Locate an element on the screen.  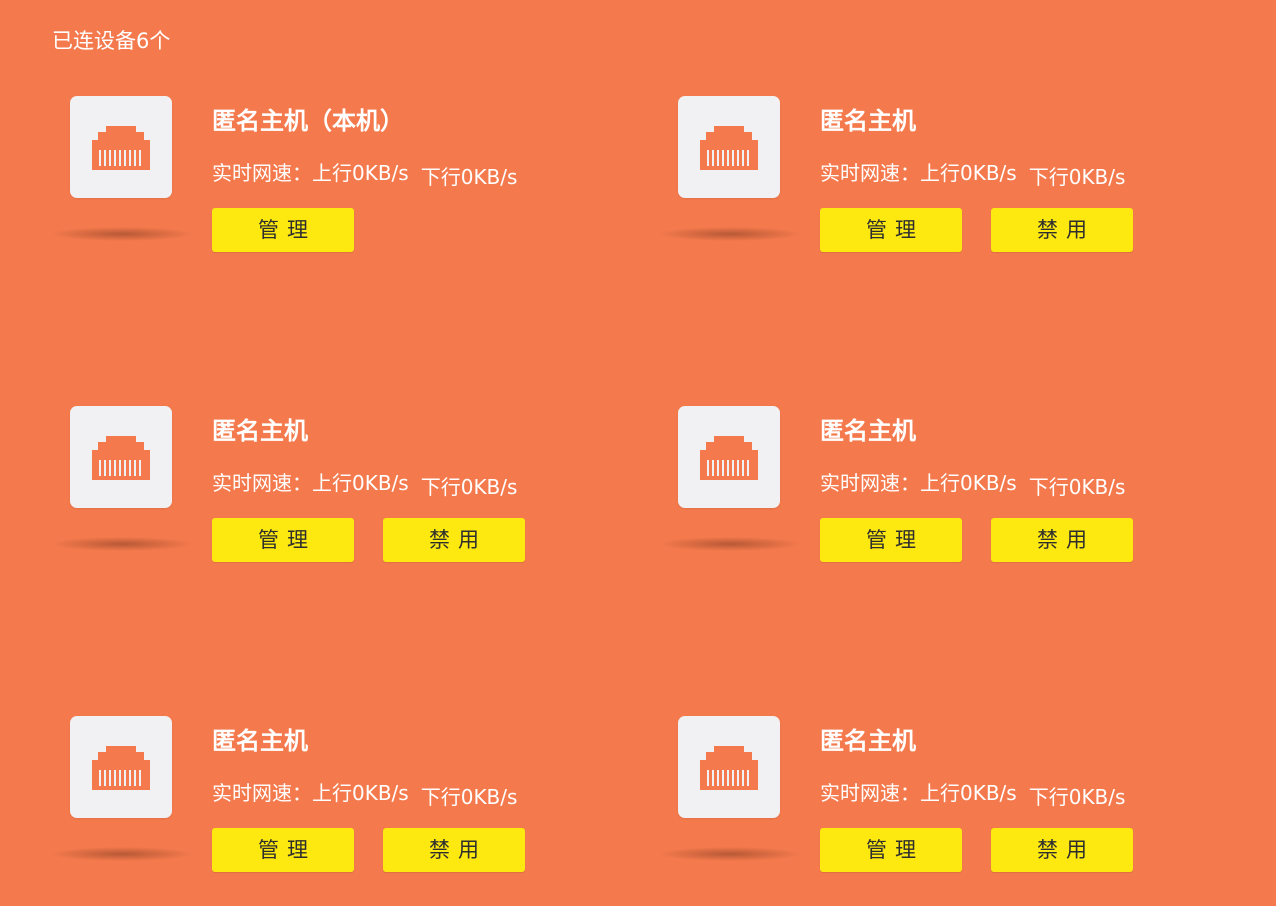
device-name: 匿名主机（本机） is located at coordinates (308, 121).